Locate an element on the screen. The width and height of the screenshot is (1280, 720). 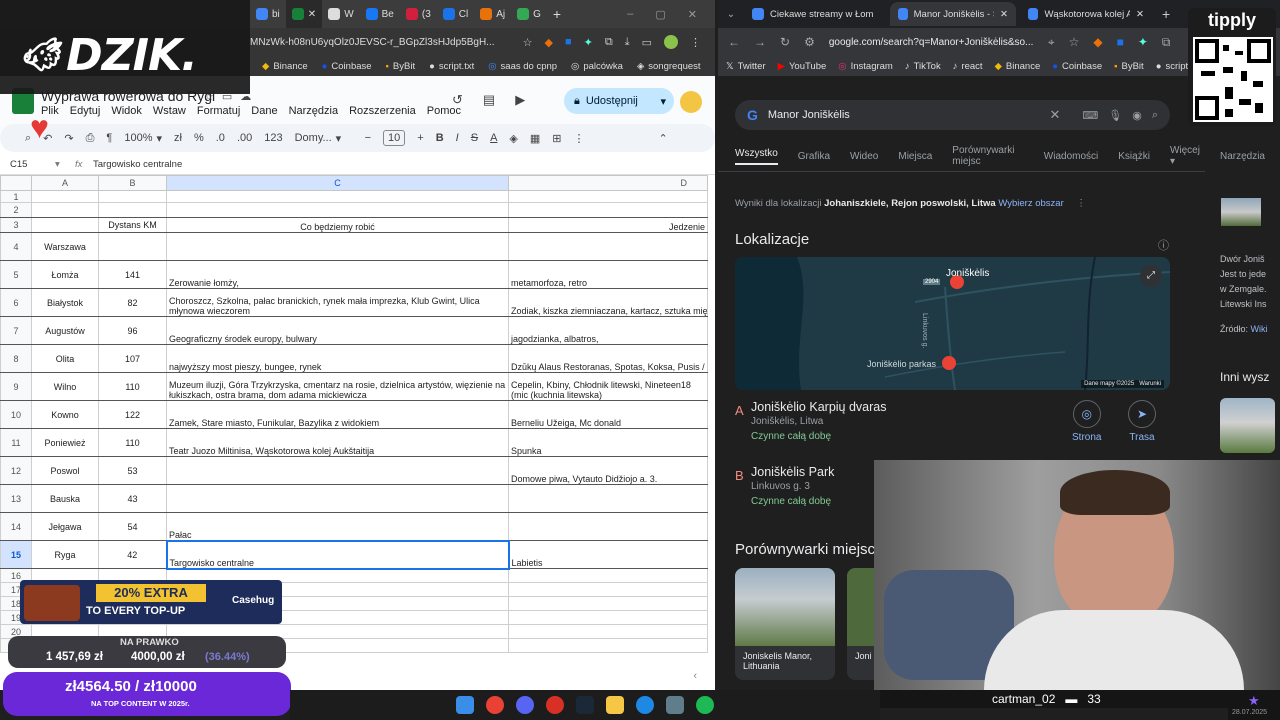
corner-cell is located at coordinates (16, 183).